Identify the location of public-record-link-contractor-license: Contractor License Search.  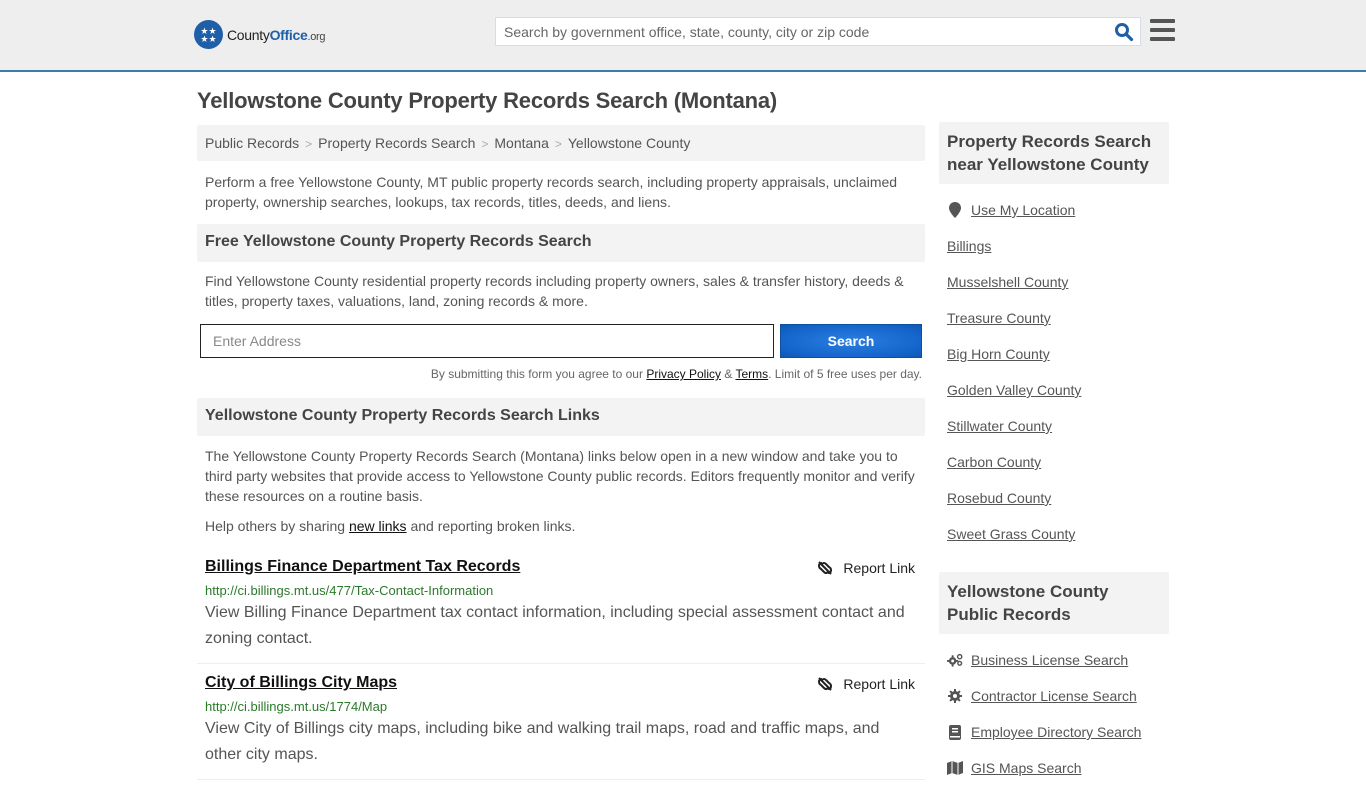
(1054, 696).